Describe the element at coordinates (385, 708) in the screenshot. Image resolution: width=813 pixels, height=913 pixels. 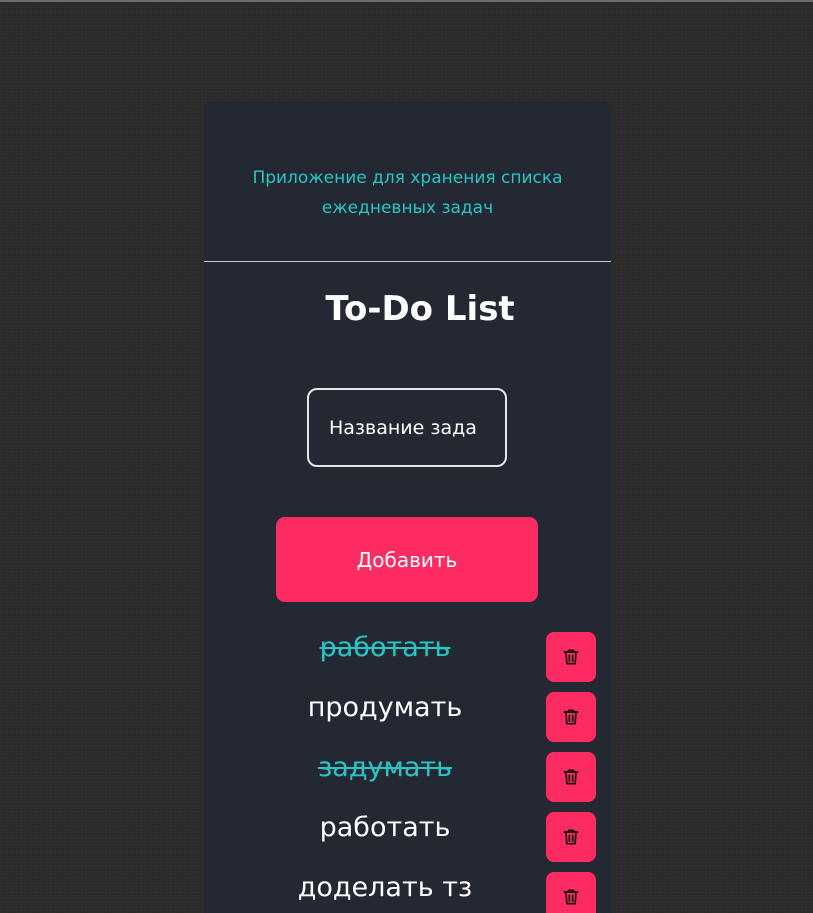
I see `task-text: продумать` at that location.